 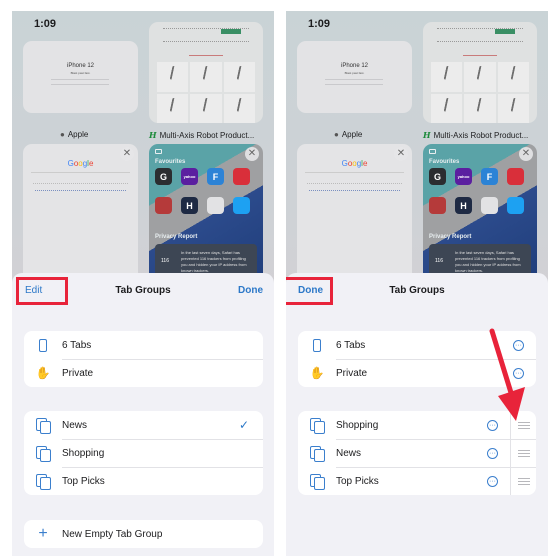 I want to click on group-label: Shopping, so click(x=83, y=453).